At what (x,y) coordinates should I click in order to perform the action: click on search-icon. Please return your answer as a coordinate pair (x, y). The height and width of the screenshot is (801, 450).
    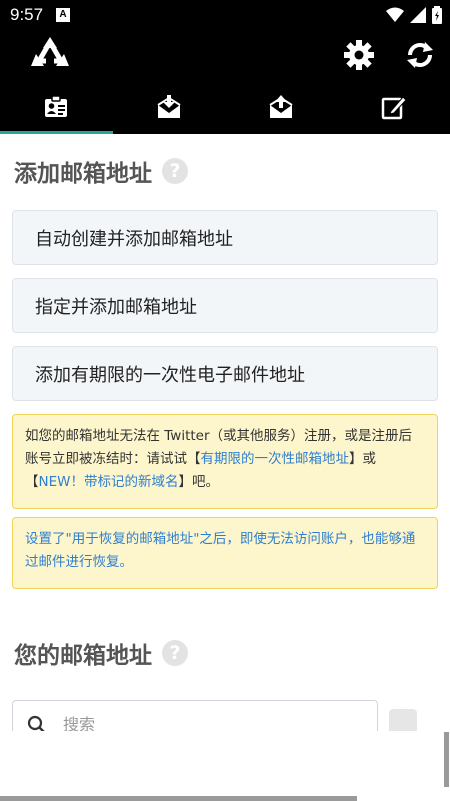
    Looking at the image, I should click on (36, 723).